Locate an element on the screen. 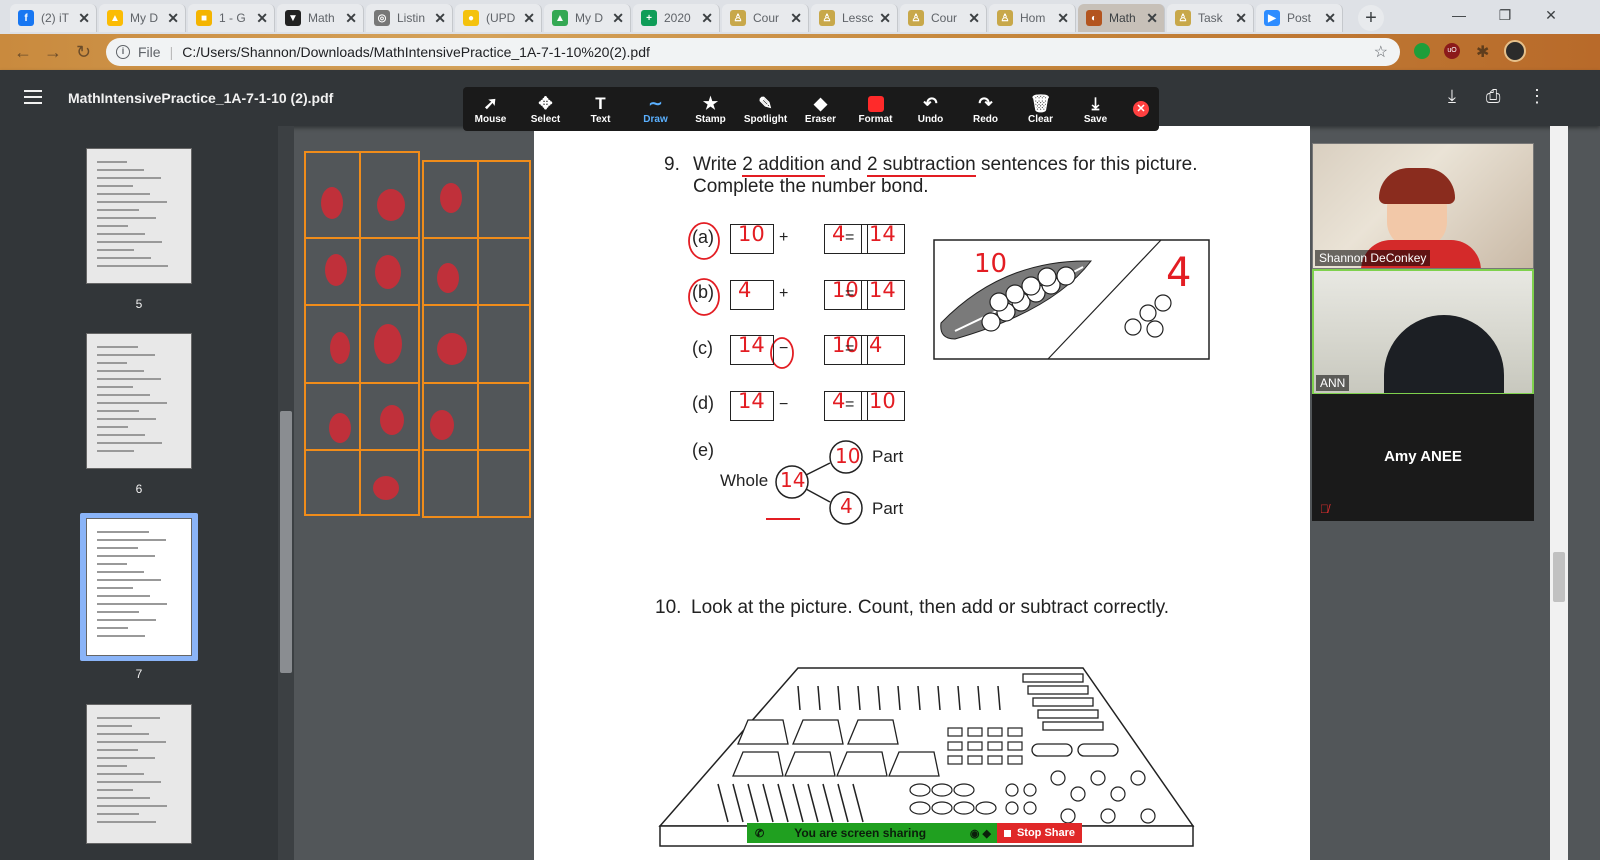  tool-label: Draw is located at coordinates (655, 119).